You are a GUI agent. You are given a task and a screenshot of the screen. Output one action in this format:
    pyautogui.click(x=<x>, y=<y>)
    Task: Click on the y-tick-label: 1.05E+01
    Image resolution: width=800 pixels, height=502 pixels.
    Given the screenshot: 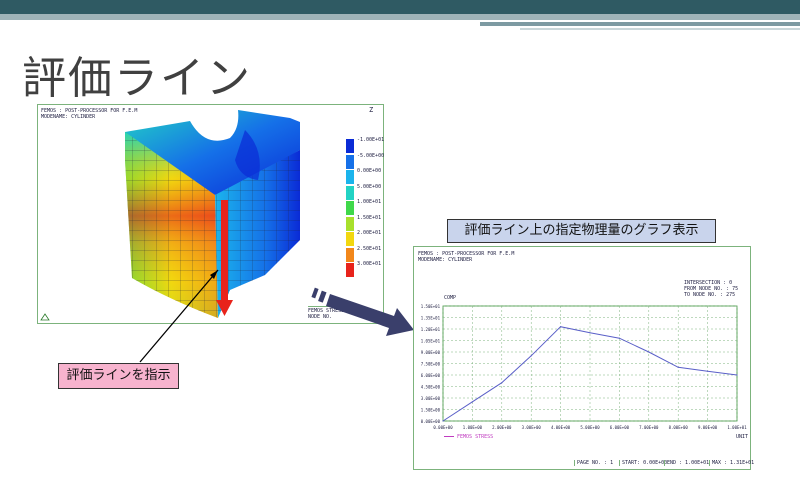 What is the action you would take?
    pyautogui.click(x=431, y=341)
    